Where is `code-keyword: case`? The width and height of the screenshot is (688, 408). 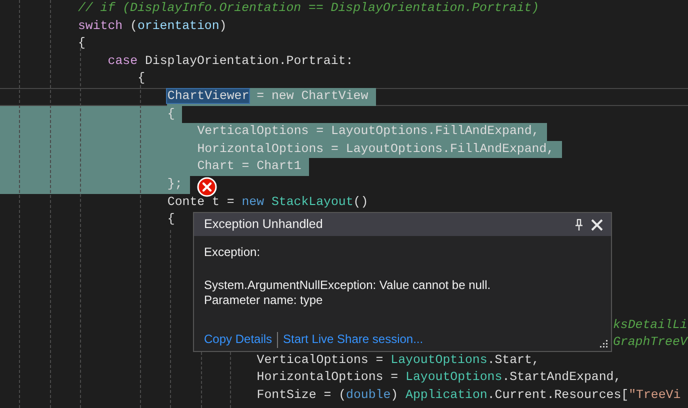 code-keyword: case is located at coordinates (123, 61).